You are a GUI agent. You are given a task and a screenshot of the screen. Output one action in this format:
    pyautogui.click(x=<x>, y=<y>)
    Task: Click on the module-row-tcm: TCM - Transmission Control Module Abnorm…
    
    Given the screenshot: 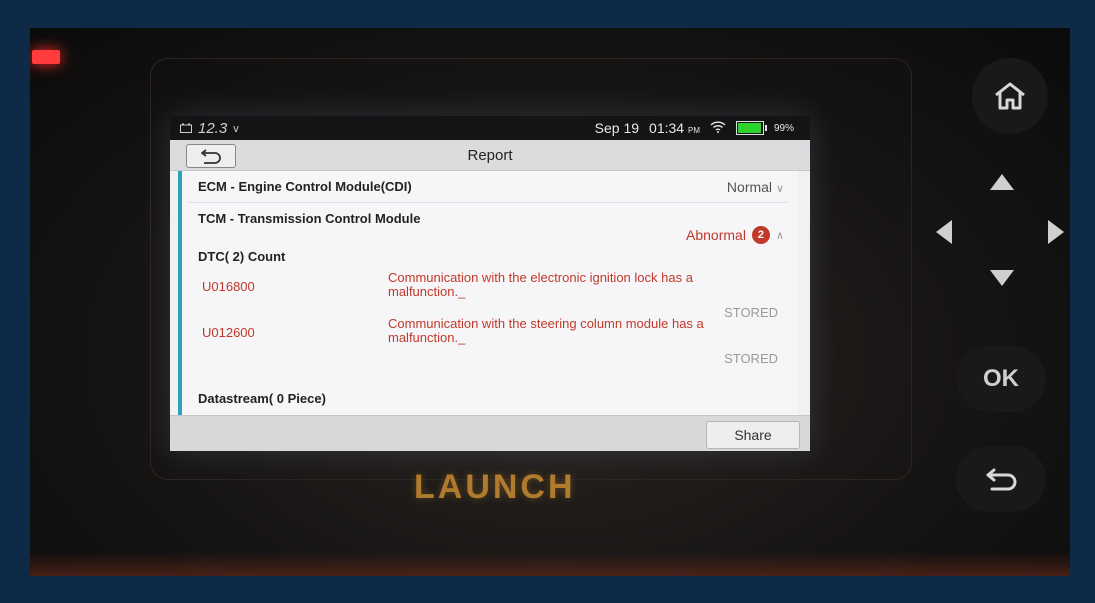 What is the action you would take?
    pyautogui.click(x=491, y=227)
    